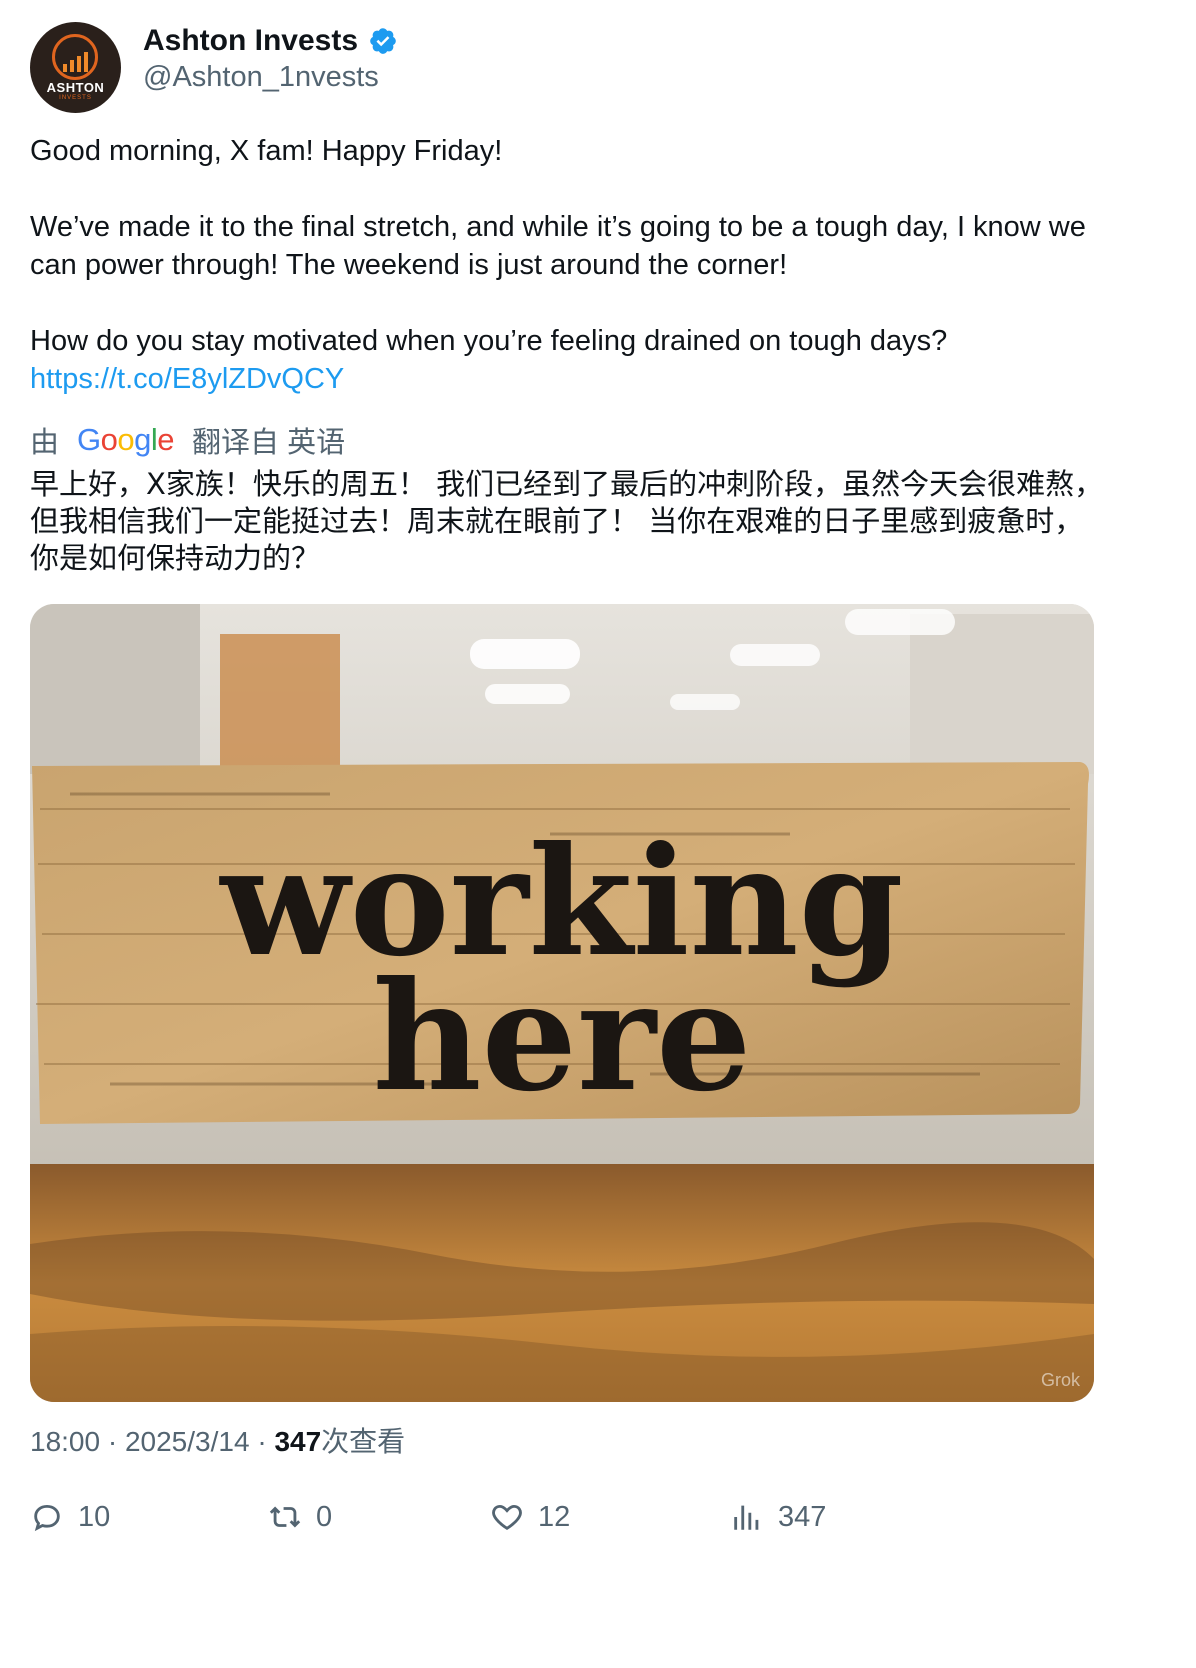 The width and height of the screenshot is (1196, 1668). I want to click on avatar-brand-text: ASHTON, so click(75, 87).